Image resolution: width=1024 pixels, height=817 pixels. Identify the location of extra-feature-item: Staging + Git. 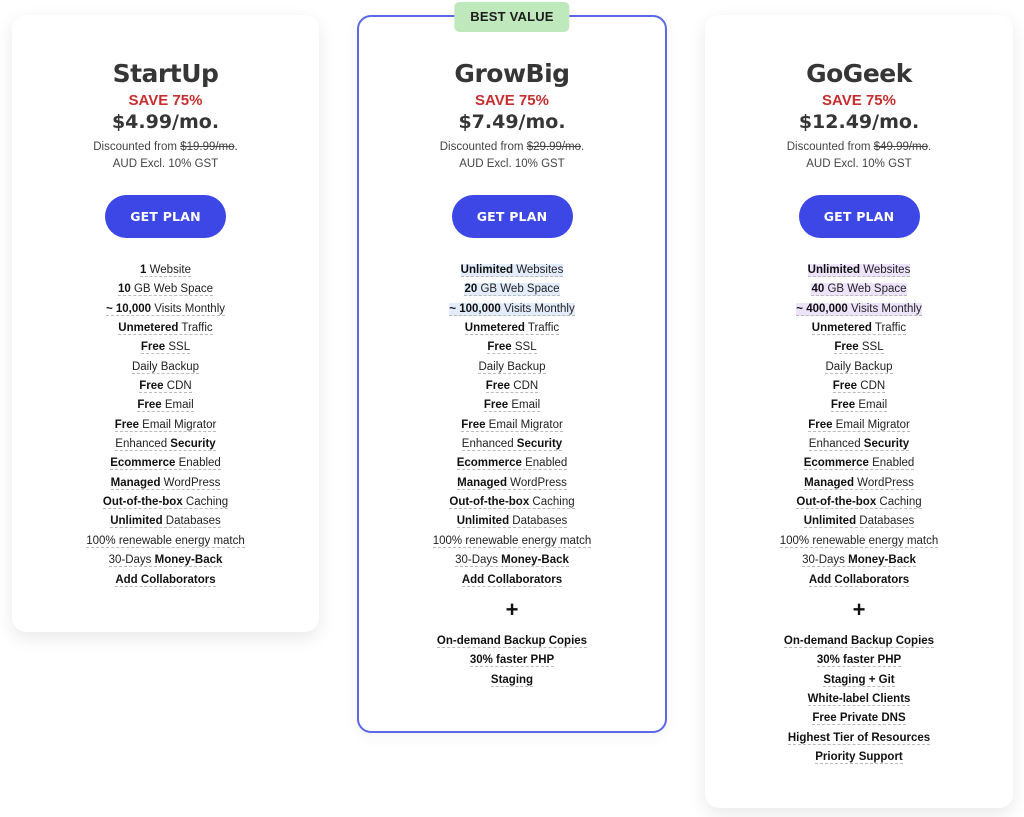
(859, 680).